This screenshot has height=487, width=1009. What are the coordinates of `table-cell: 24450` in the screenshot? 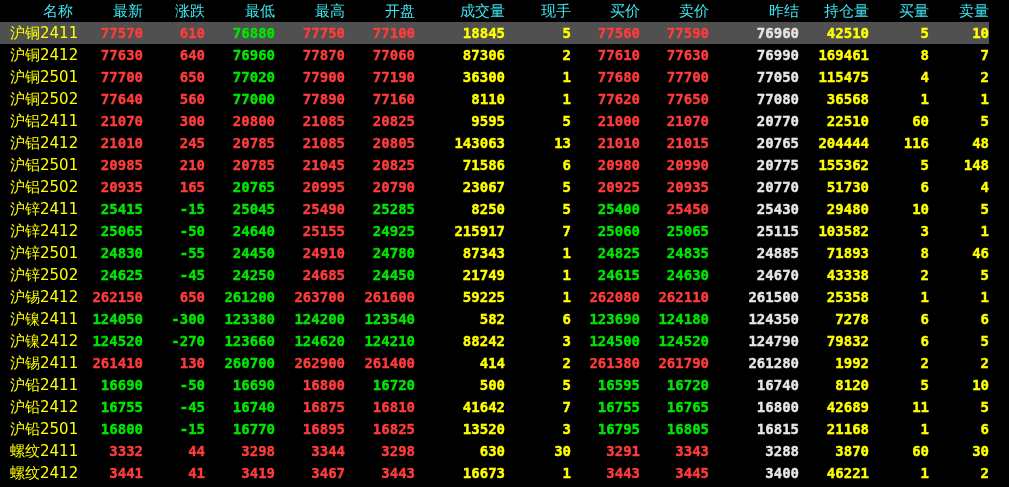 It's located at (393, 275).